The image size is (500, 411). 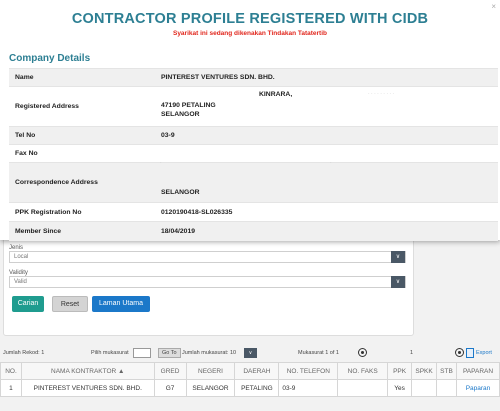 What do you see at coordinates (470, 353) in the screenshot?
I see `export-icon` at bounding box center [470, 353].